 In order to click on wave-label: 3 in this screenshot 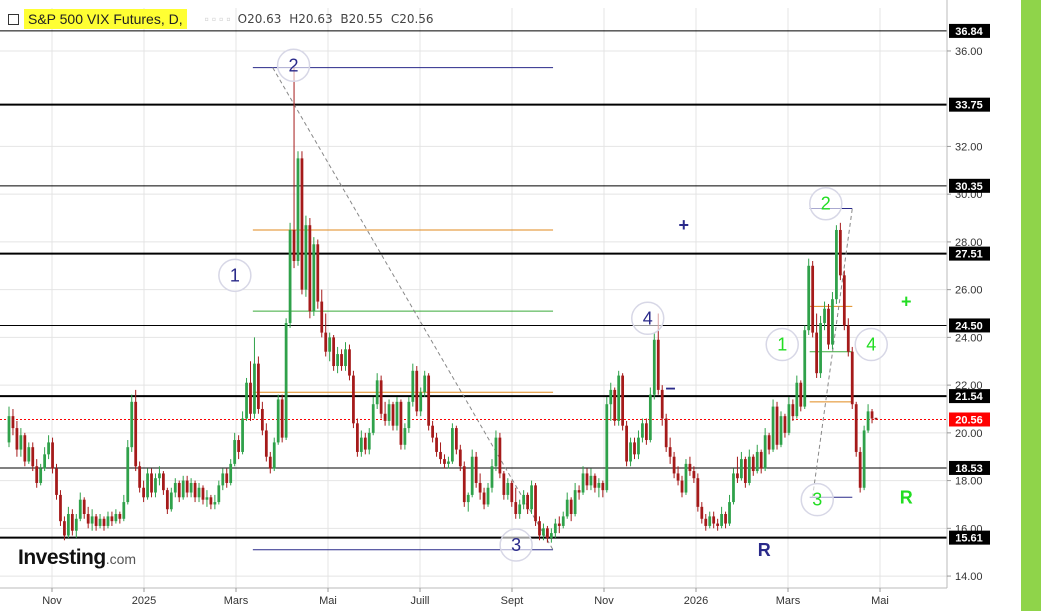, I will do `click(516, 545)`.